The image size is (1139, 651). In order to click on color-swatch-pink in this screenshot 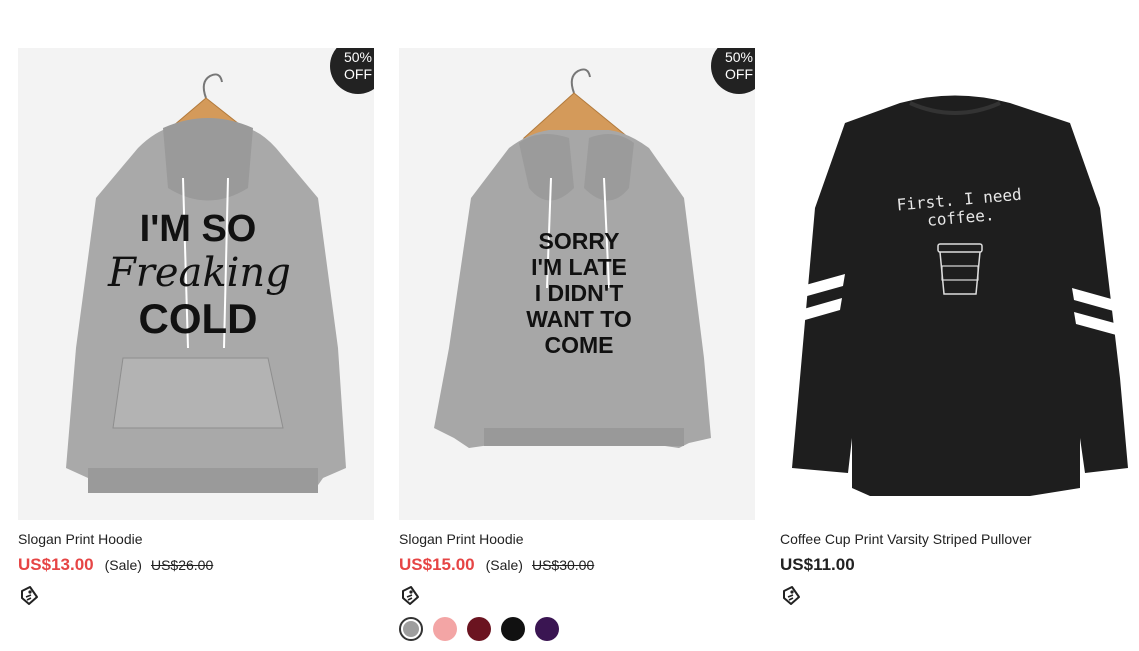, I will do `click(445, 629)`.